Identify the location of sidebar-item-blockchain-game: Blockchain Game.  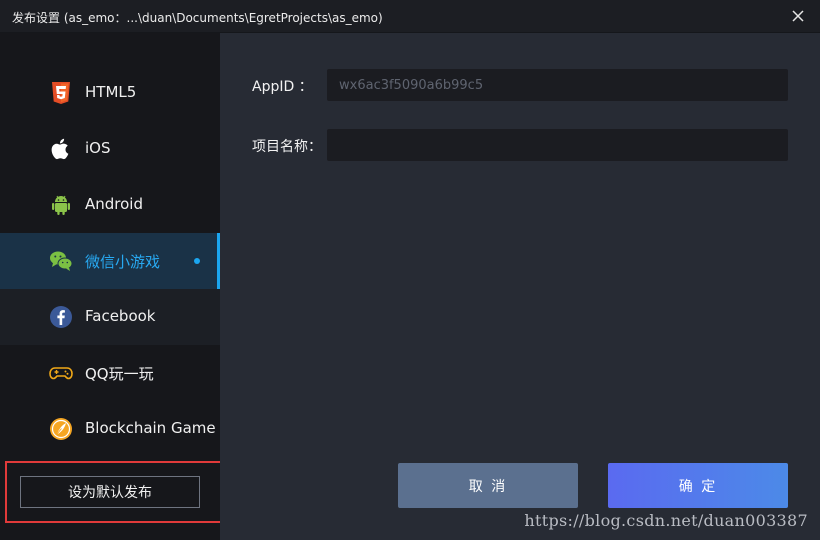
(110, 429).